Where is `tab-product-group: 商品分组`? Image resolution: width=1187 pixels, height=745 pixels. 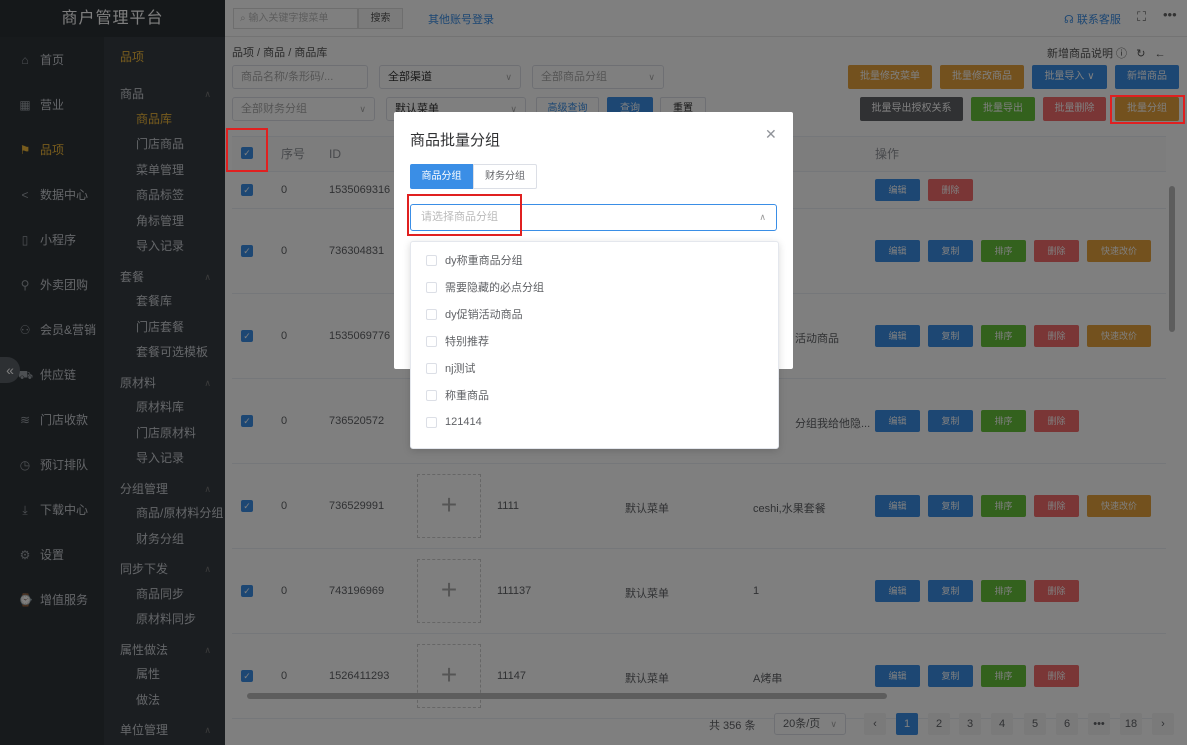
tab-product-group: 商品分组 is located at coordinates (441, 176).